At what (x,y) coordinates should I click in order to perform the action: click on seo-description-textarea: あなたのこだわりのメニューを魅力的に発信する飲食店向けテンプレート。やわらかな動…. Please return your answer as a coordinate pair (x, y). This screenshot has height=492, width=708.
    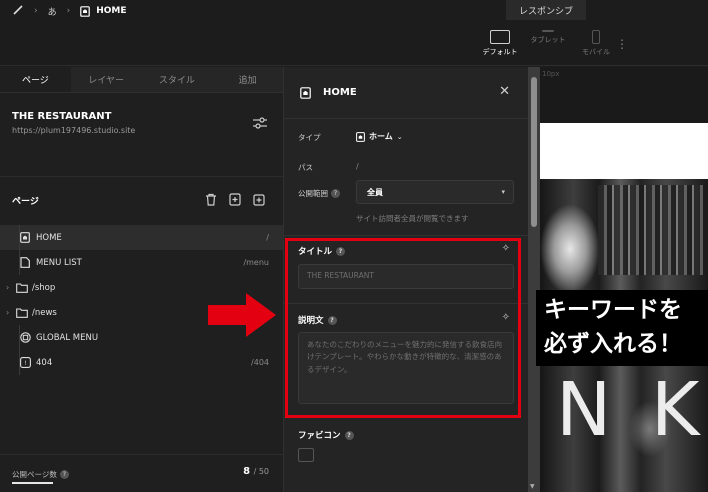
    Looking at the image, I should click on (406, 368).